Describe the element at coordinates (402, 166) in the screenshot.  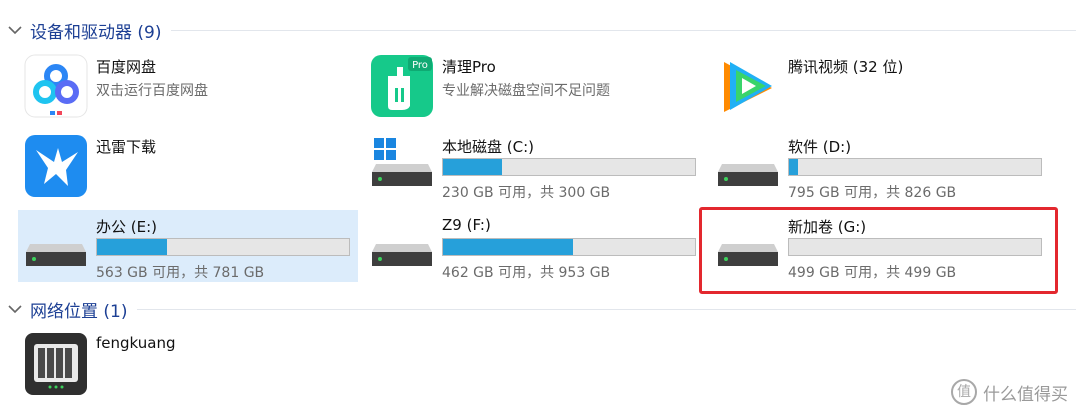
I see `system-drive-icon` at that location.